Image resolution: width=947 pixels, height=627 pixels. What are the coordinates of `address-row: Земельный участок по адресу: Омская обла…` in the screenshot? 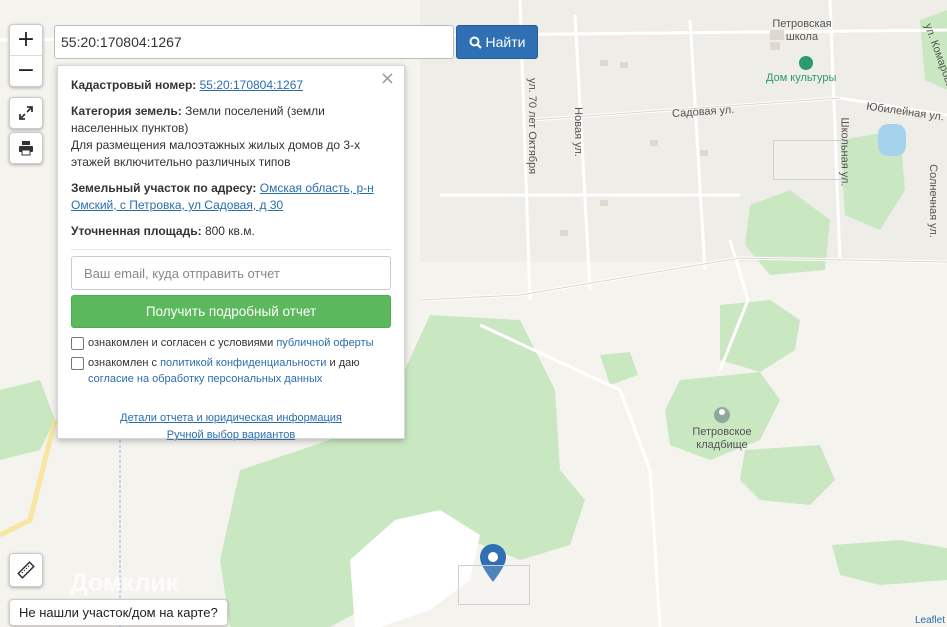 It's located at (231, 197).